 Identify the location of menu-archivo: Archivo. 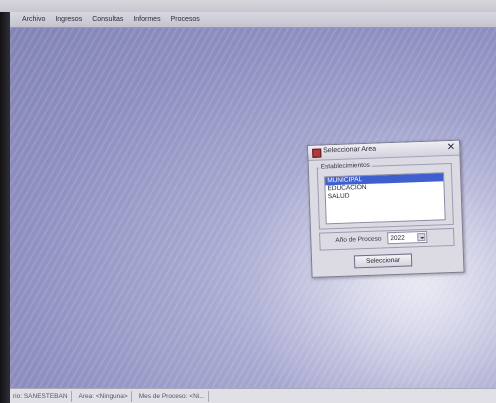
(33, 19).